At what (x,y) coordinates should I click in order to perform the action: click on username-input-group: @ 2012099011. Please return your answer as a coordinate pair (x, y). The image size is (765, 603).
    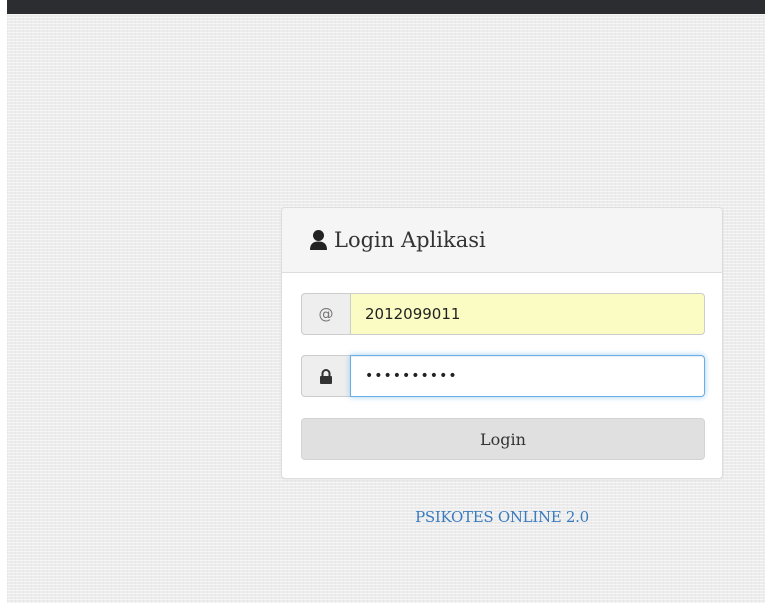
    Looking at the image, I should click on (503, 314).